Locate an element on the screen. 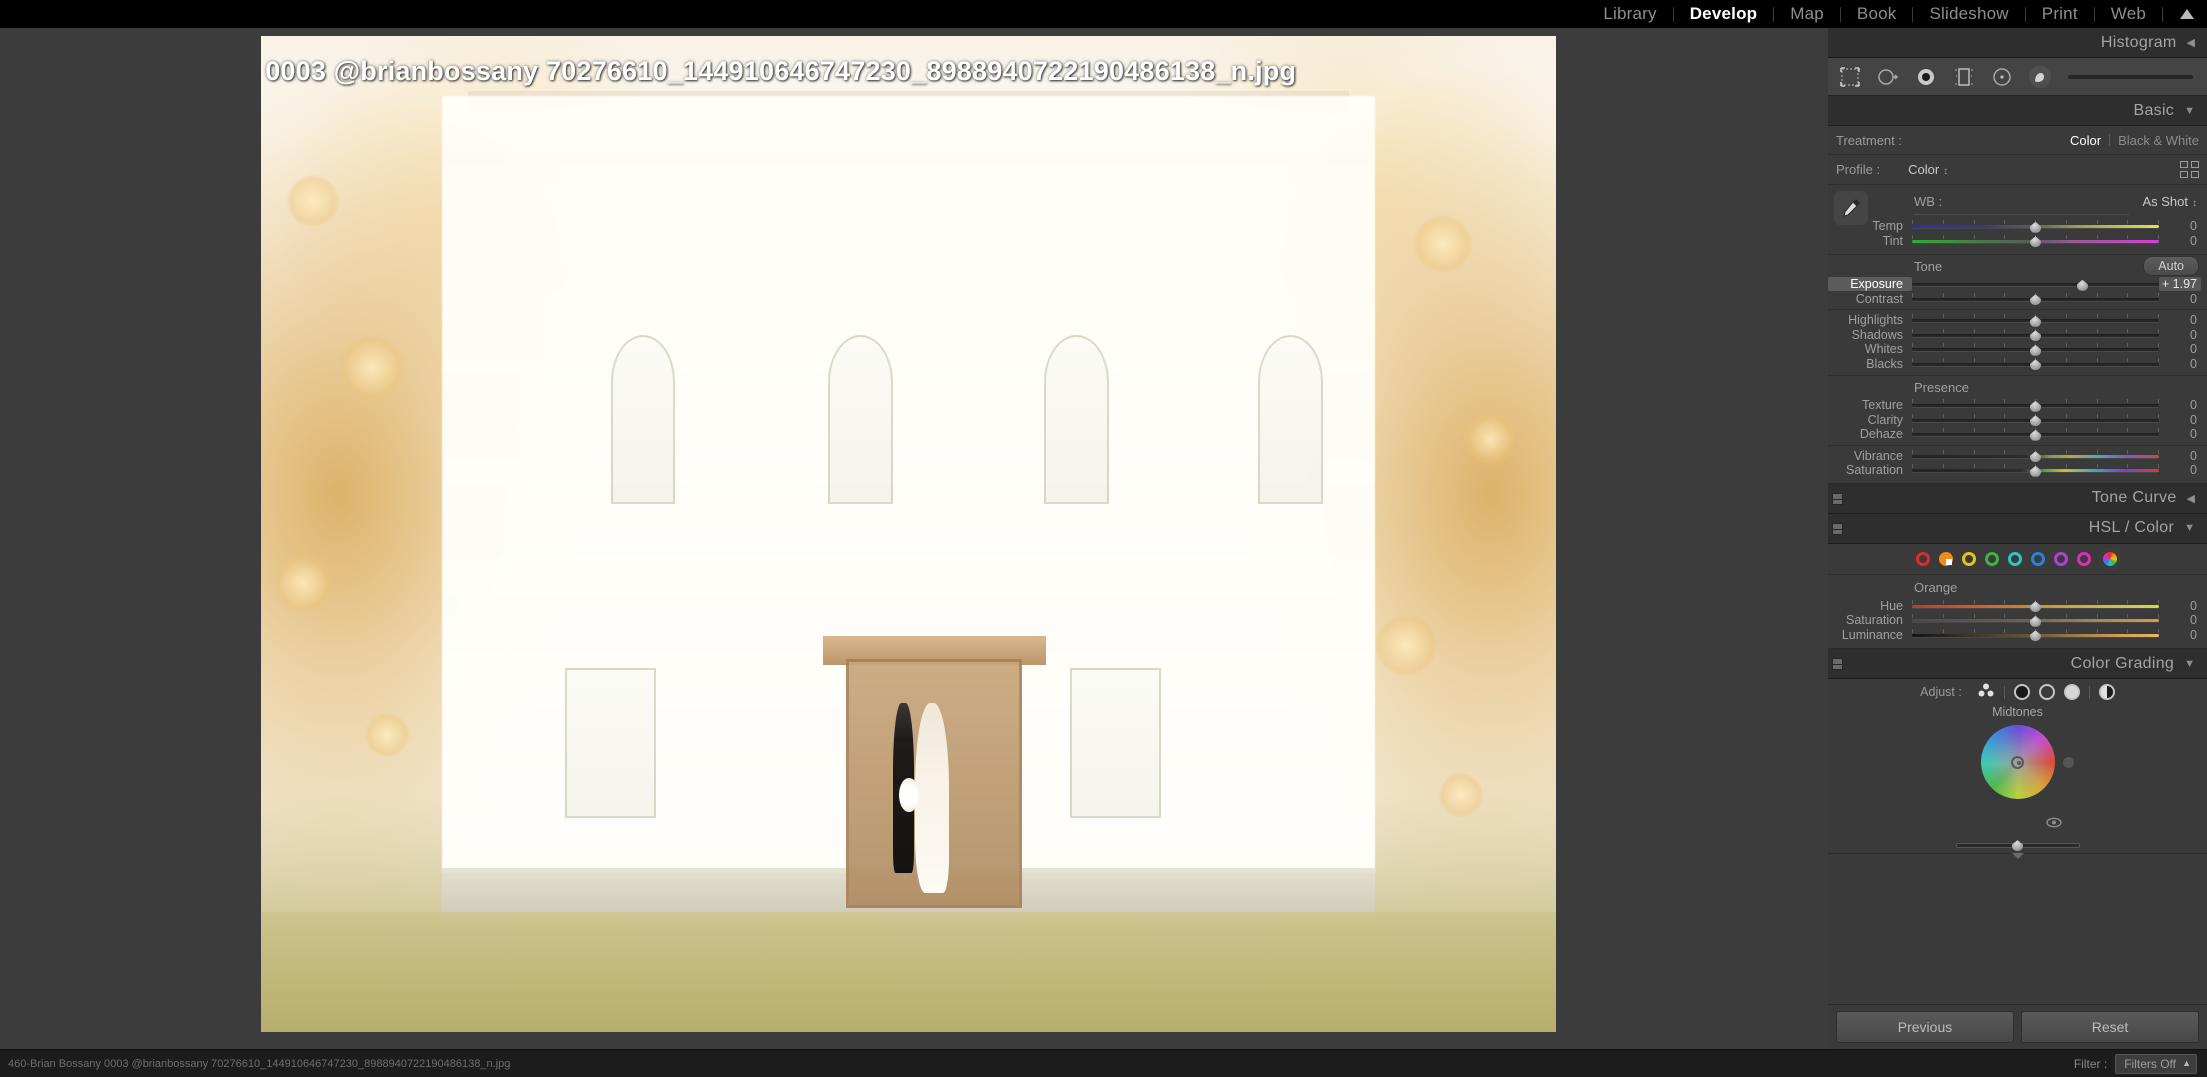 The image size is (2207, 1077). slider-exposure-label: Exposure is located at coordinates (1870, 284).